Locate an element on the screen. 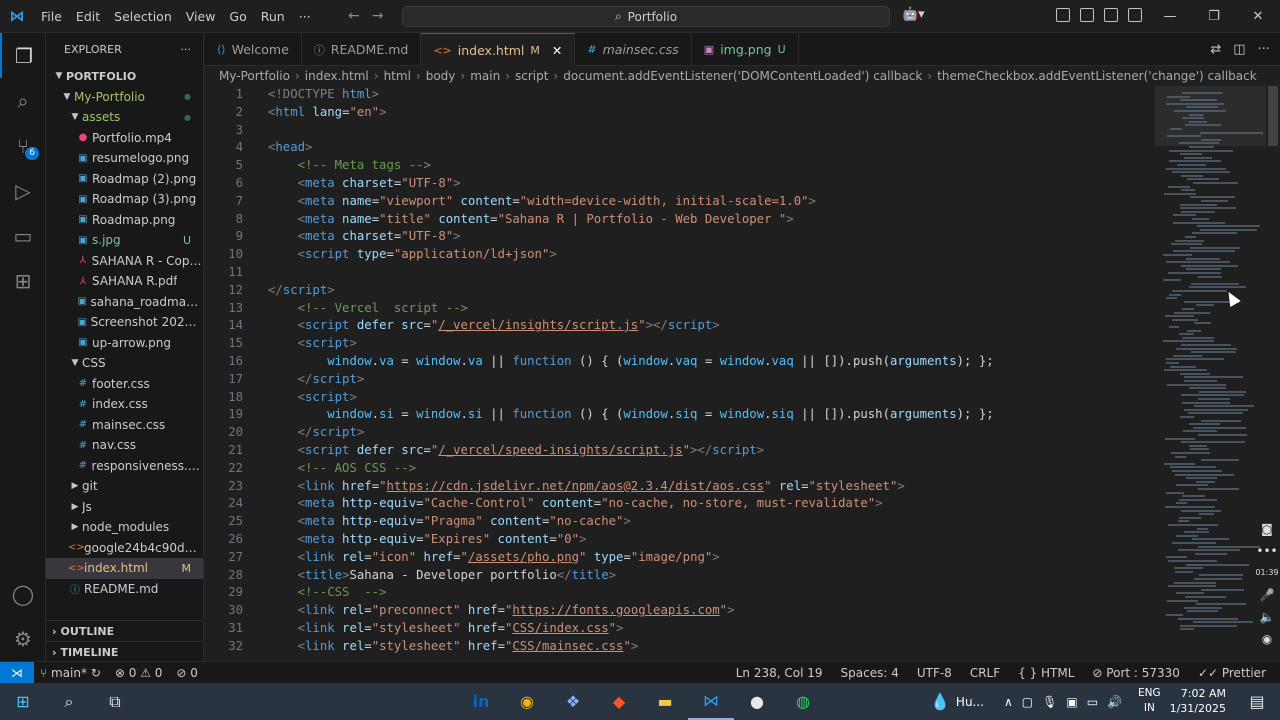 The width and height of the screenshot is (1280, 720). code-line: 15 <script> is located at coordinates (680, 344).